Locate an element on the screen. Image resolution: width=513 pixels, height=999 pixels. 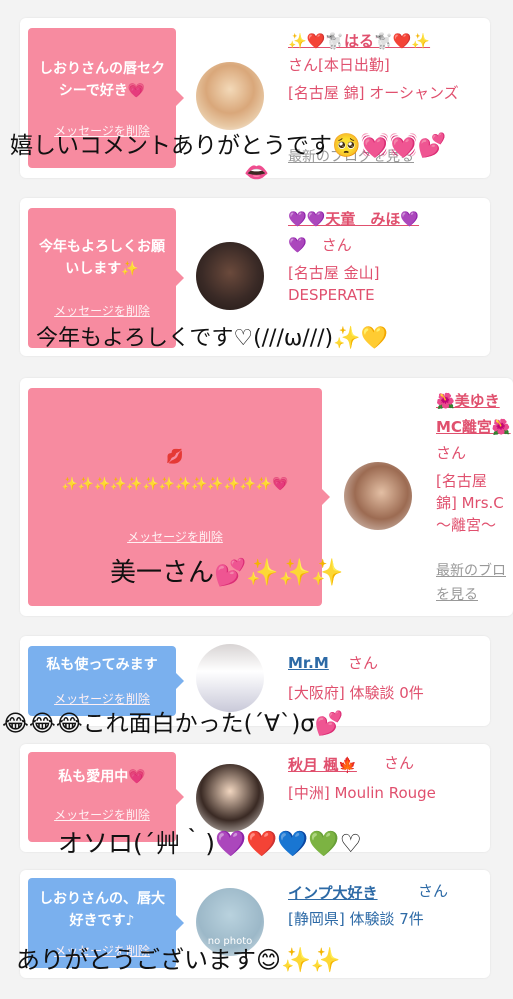
user-name-line2: MC離宮🌺 is located at coordinates (473, 426).